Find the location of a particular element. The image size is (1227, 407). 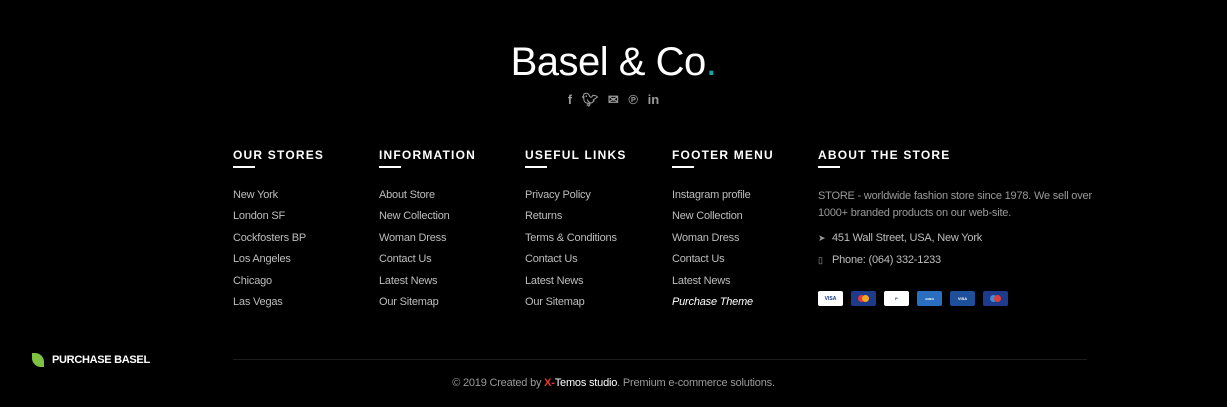

mobile-phone-icon: ▯ is located at coordinates (820, 260).